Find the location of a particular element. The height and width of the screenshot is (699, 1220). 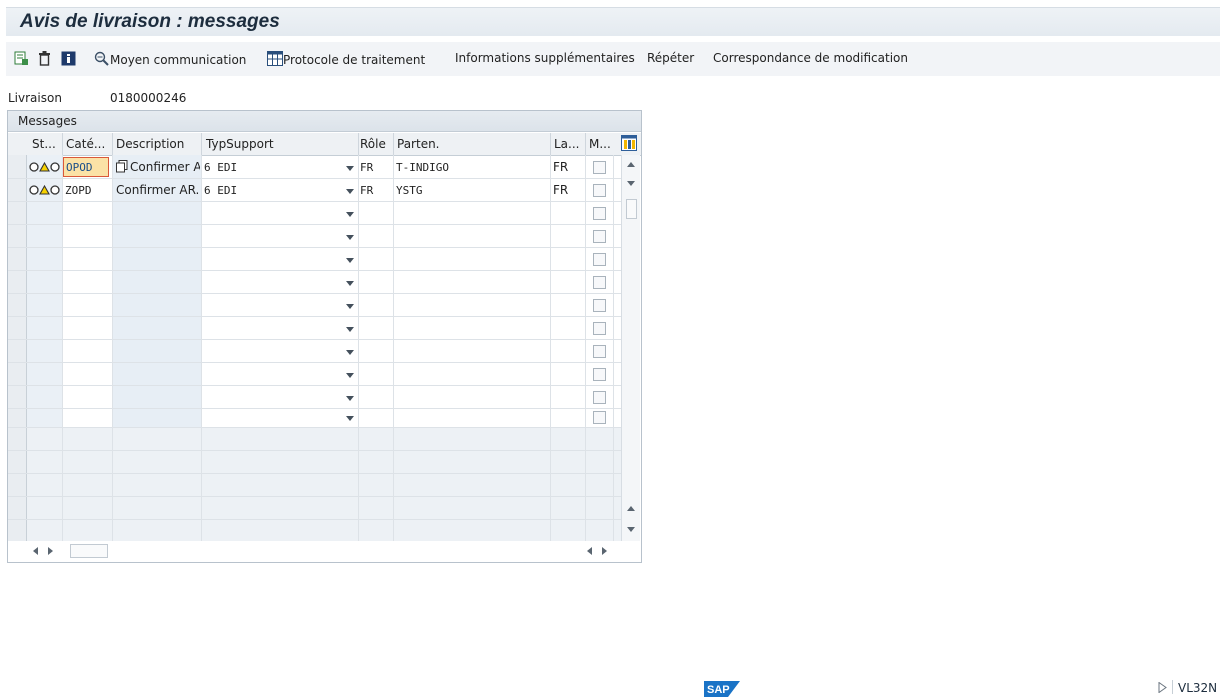

table-settings-icon is located at coordinates (629, 143).